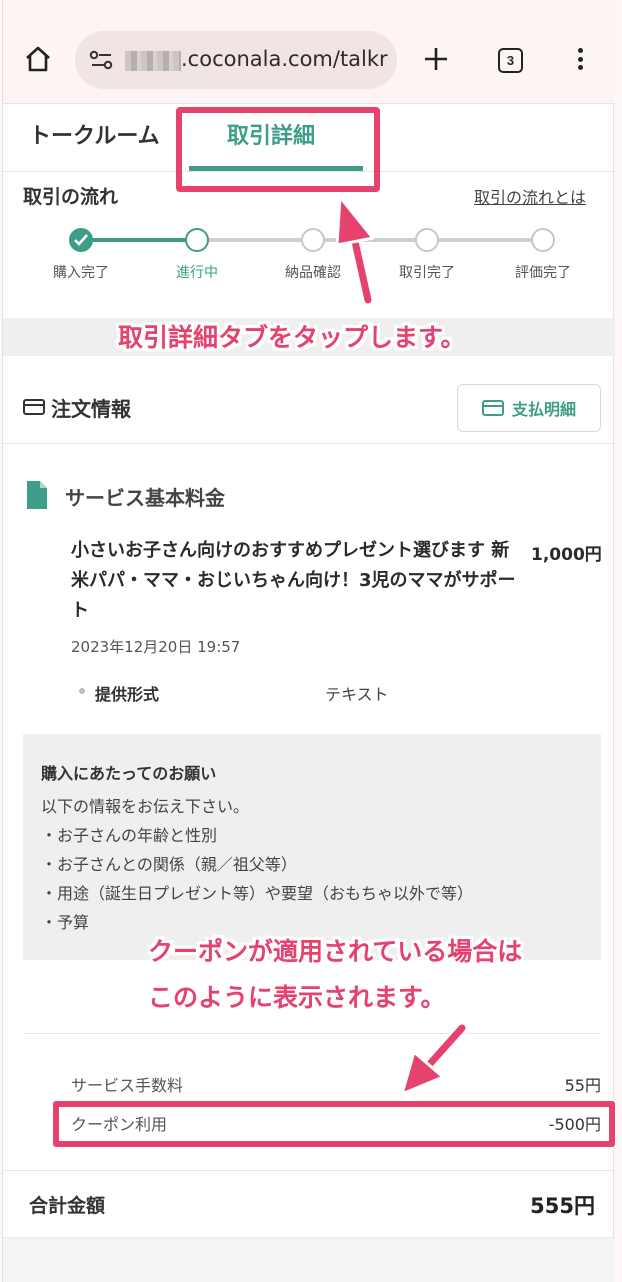  What do you see at coordinates (297, 997) in the screenshot?
I see `annotation-coupon-line2: このように表示されます。` at bounding box center [297, 997].